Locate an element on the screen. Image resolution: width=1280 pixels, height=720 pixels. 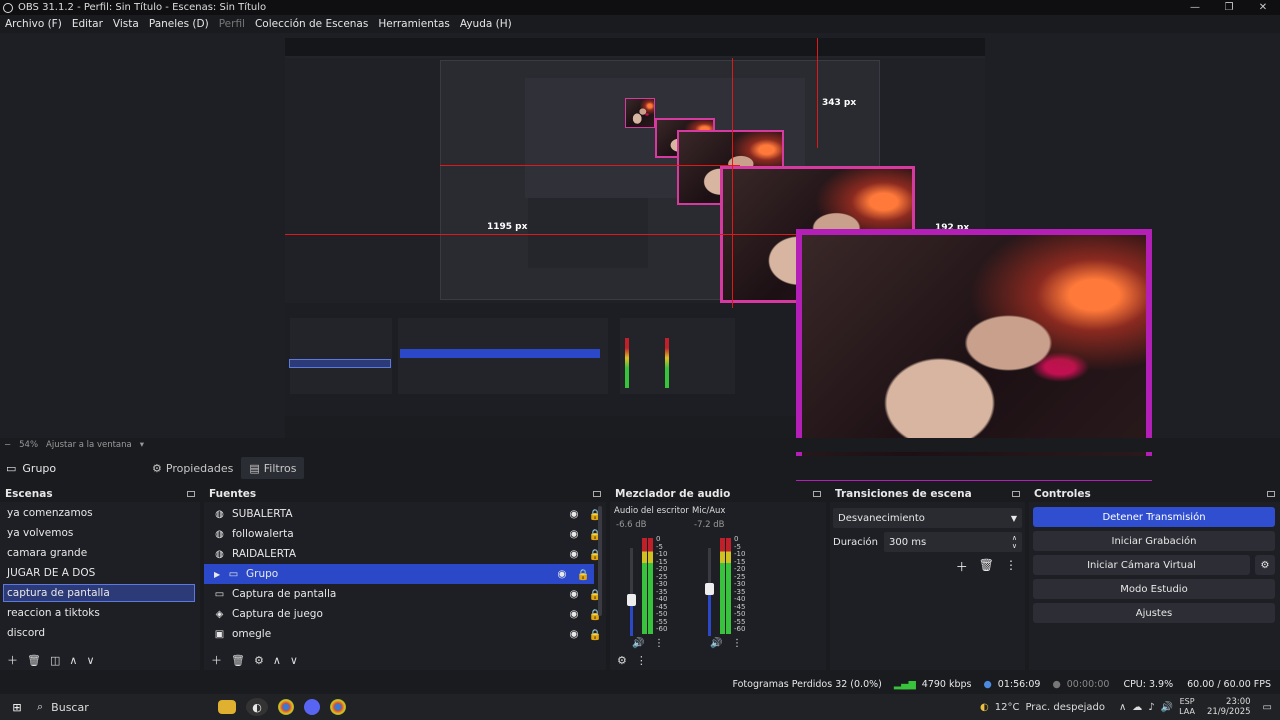
menu-item-5: Colección de Escenas is located at coordinates (311, 24).